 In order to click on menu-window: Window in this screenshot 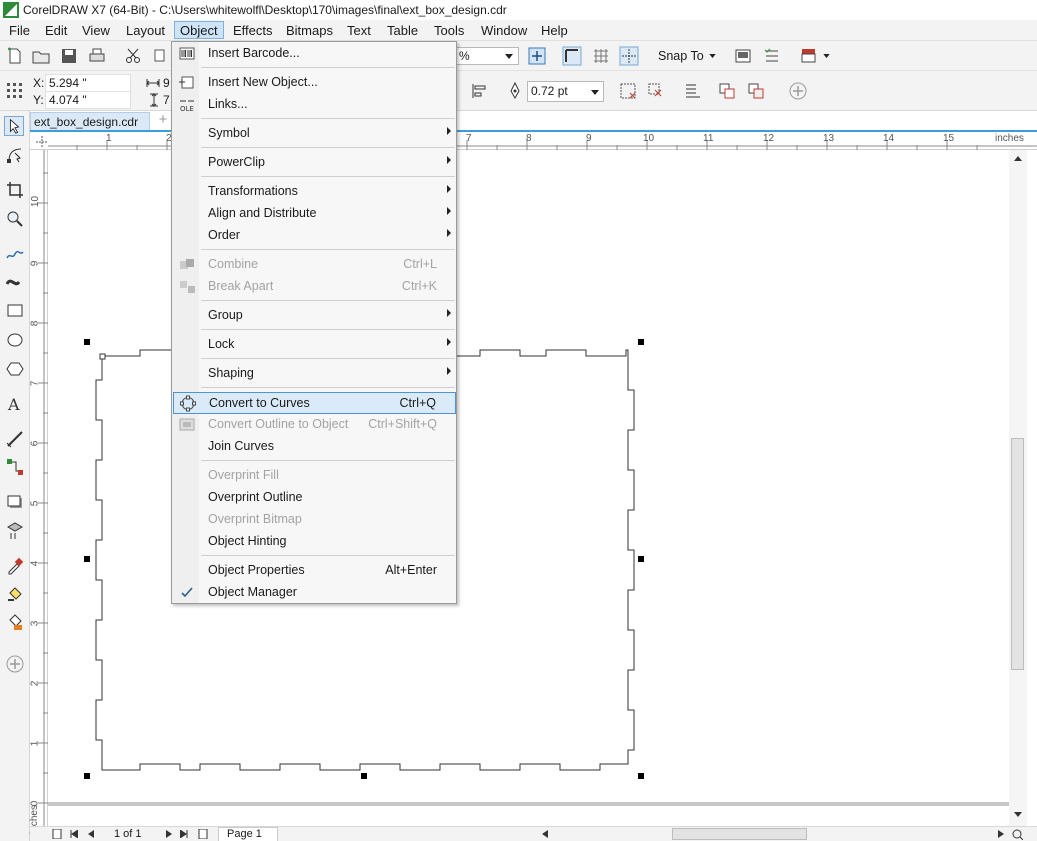, I will do `click(504, 31)`.